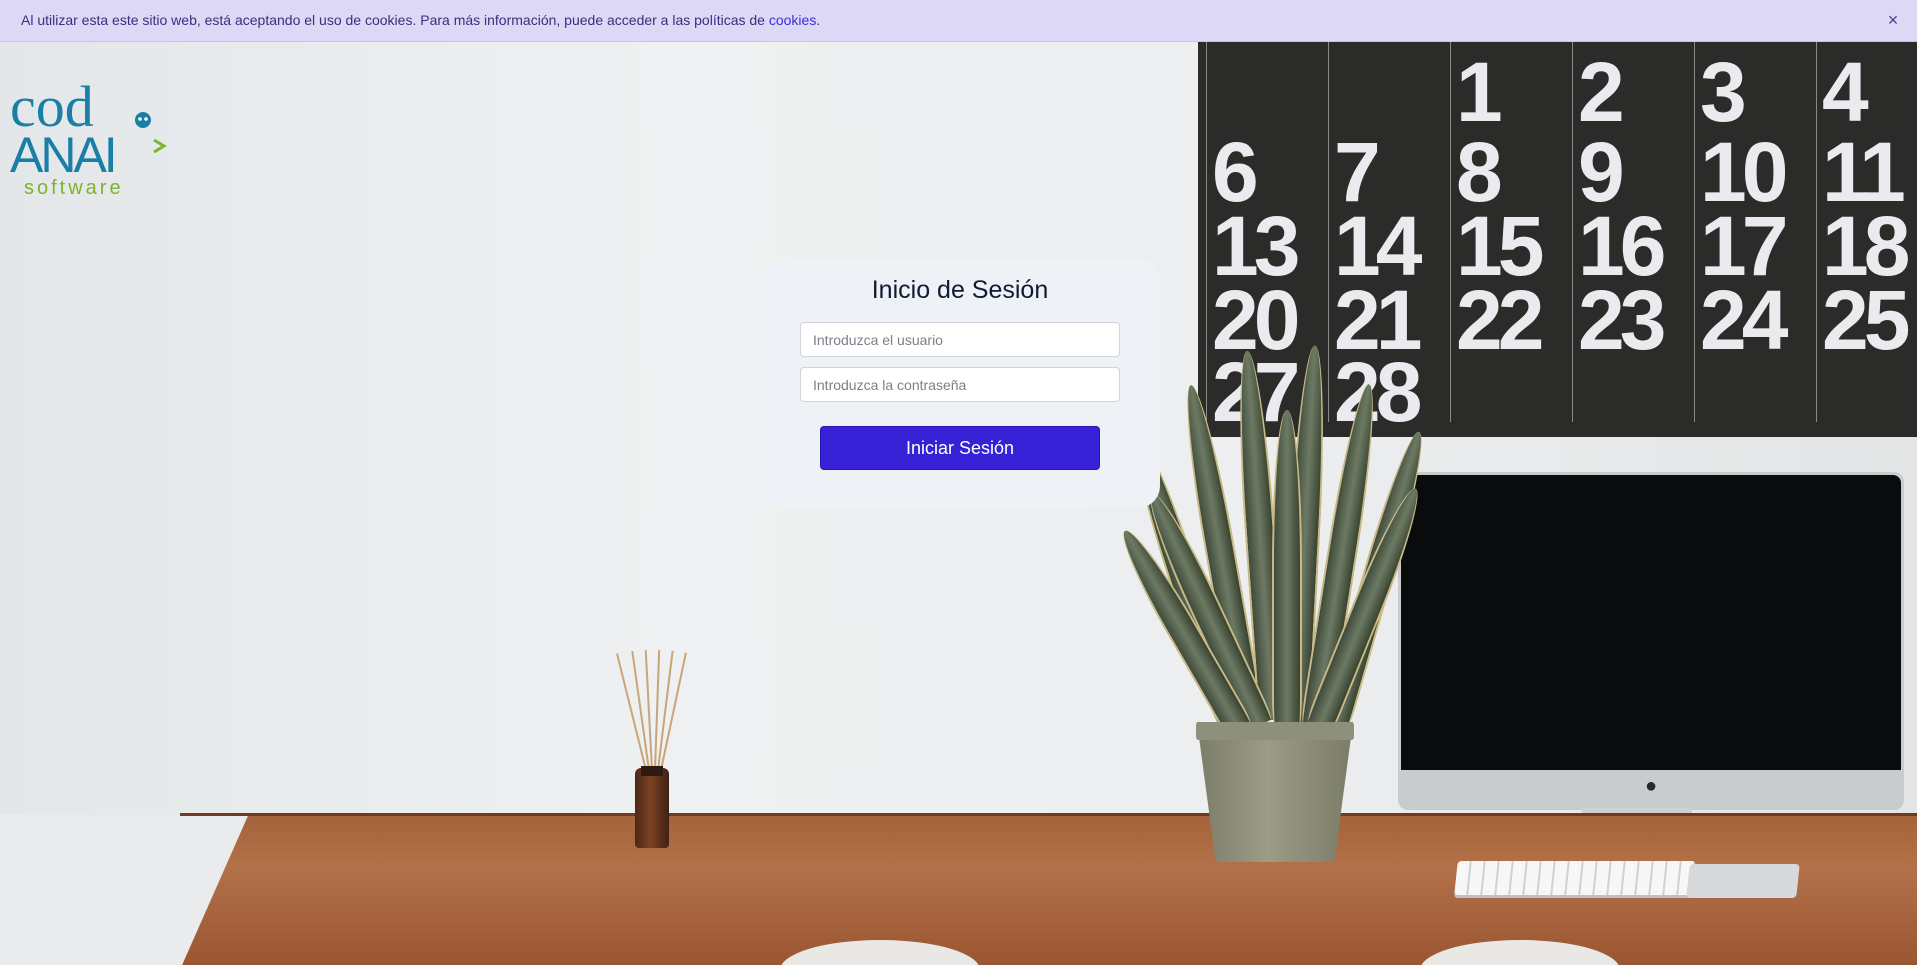  I want to click on calendar-day: 23, so click(1622, 320).